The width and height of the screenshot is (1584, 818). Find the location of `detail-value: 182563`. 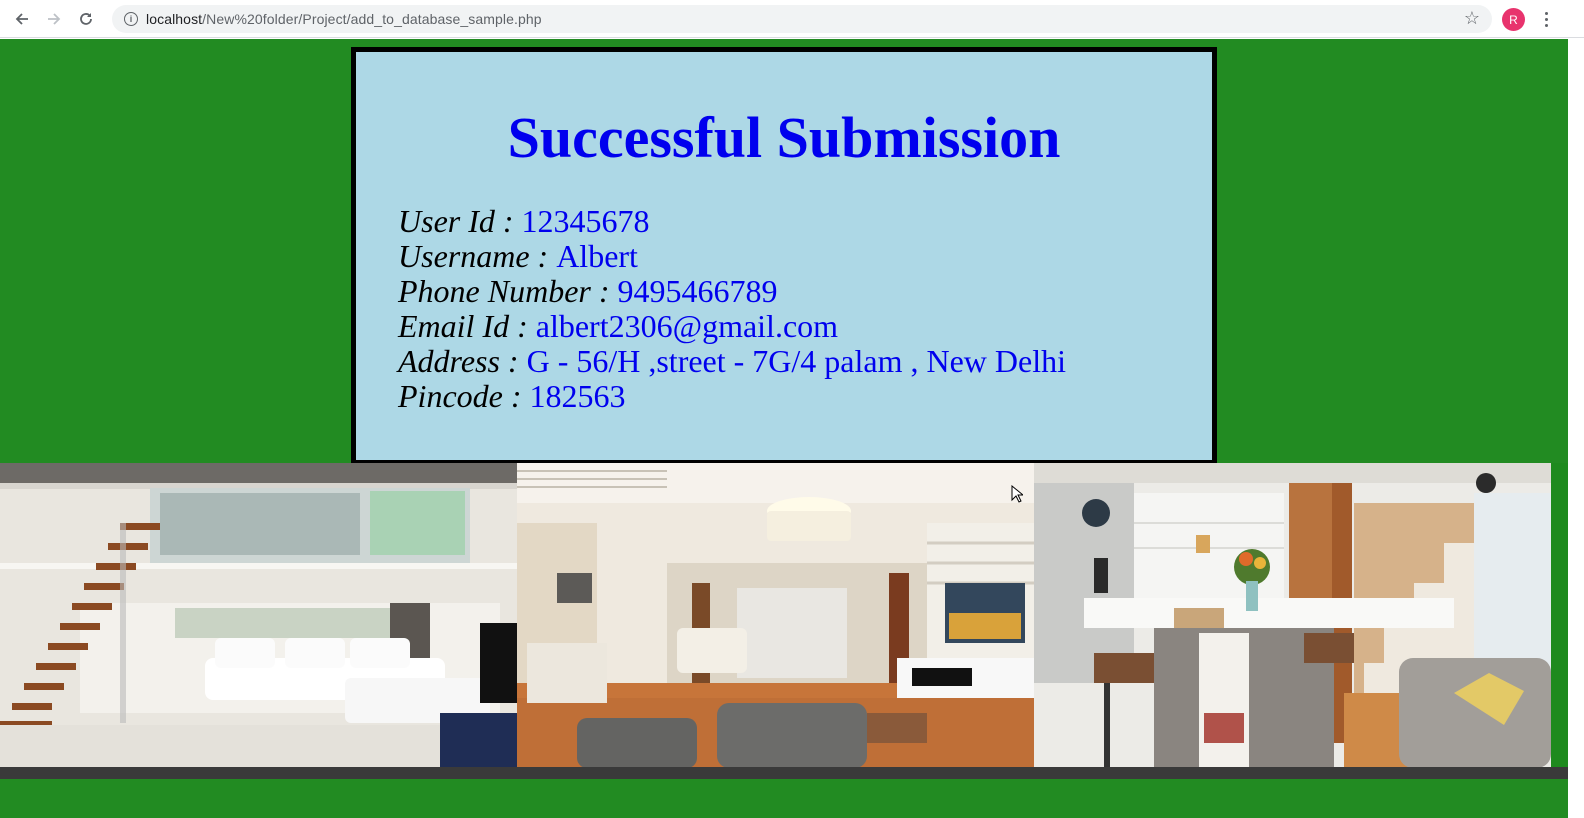

detail-value: 182563 is located at coordinates (577, 396).